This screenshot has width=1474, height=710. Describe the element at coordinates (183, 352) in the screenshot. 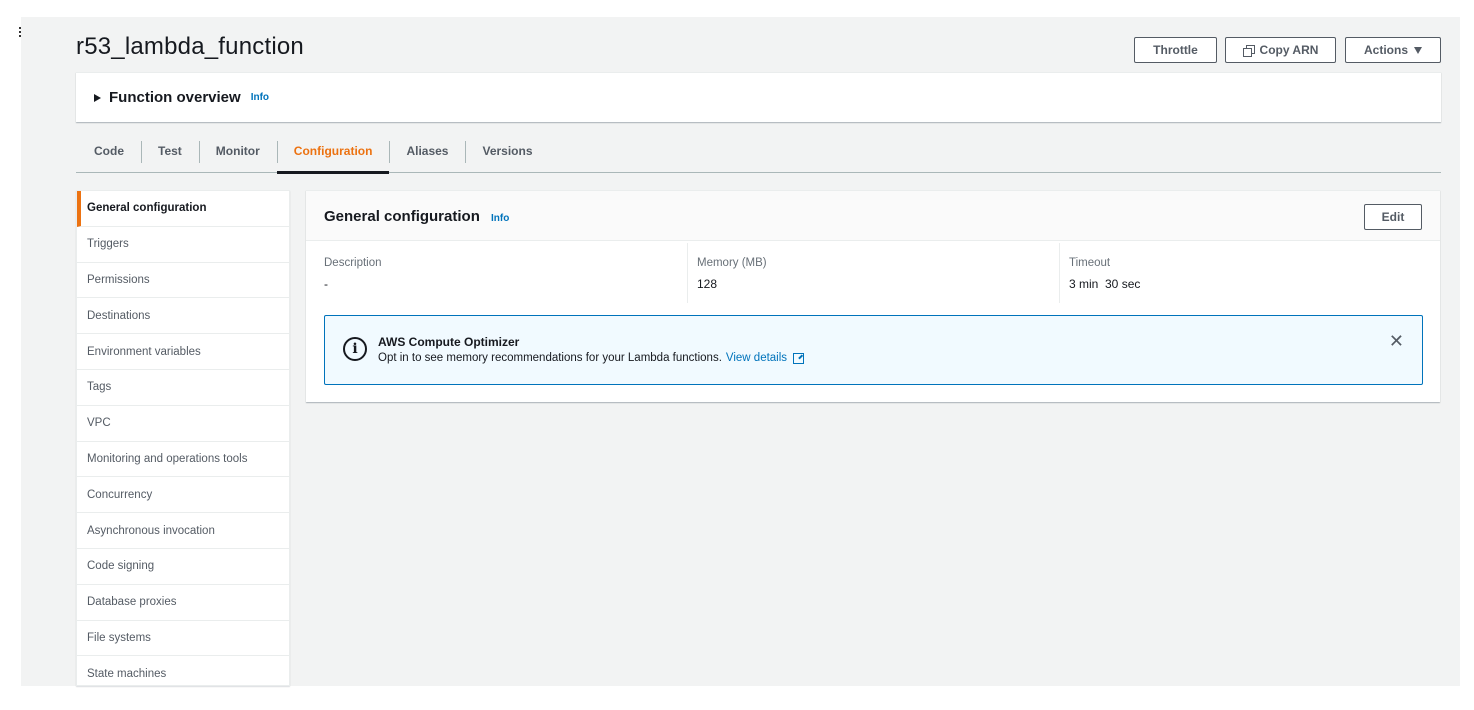

I see `sidebar-item-environment-variables: Environment variables` at that location.